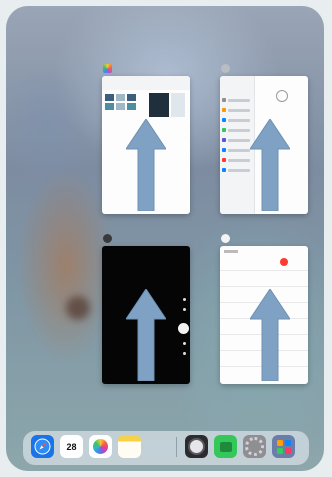 The height and width of the screenshot is (477, 332). I want to click on calendar-date-label: 28, so click(71, 446).